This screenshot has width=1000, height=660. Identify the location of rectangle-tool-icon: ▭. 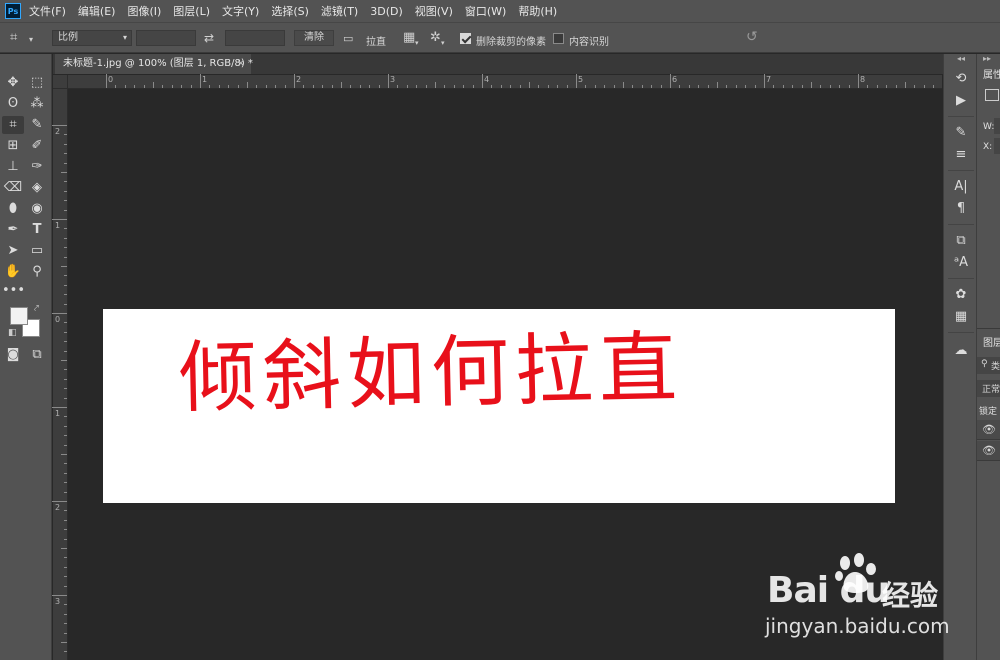
(37, 251).